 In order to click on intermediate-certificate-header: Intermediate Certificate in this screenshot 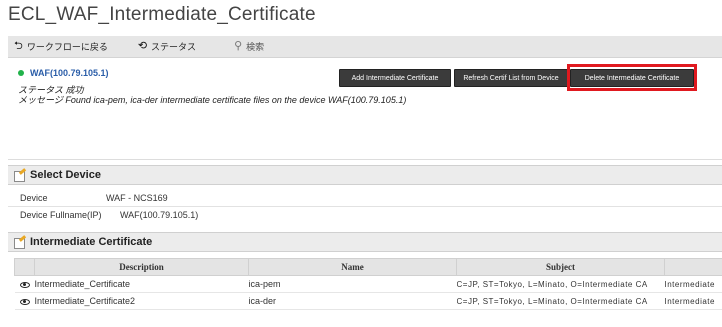, I will do `click(365, 242)`.